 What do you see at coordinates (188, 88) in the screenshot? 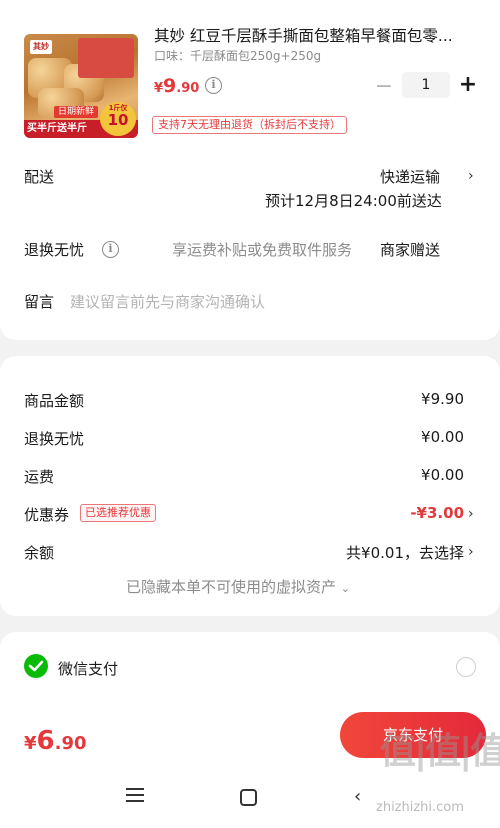
I see `price-decimal: .90` at bounding box center [188, 88].